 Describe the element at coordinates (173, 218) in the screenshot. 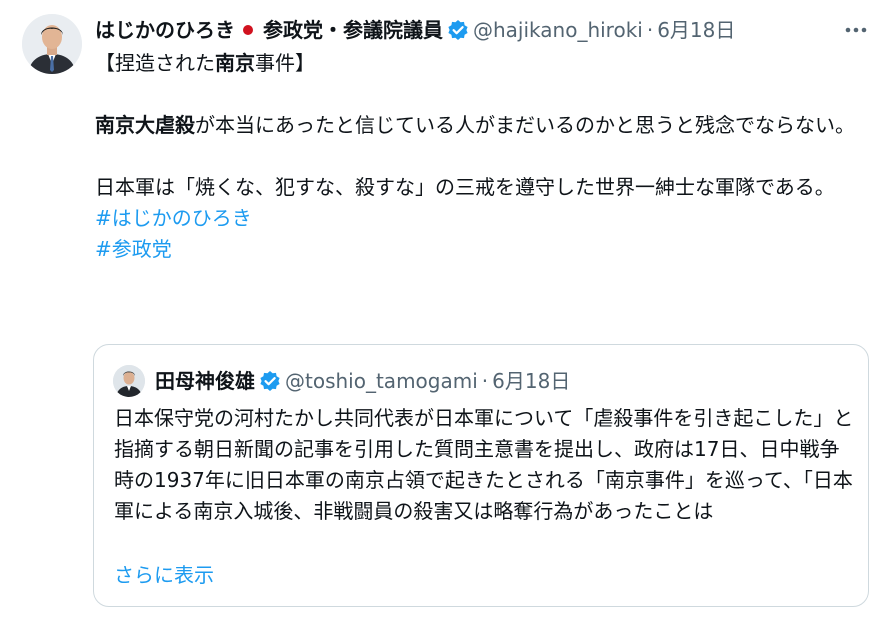

I see `hashtag-link: #はじかのひろき` at that location.